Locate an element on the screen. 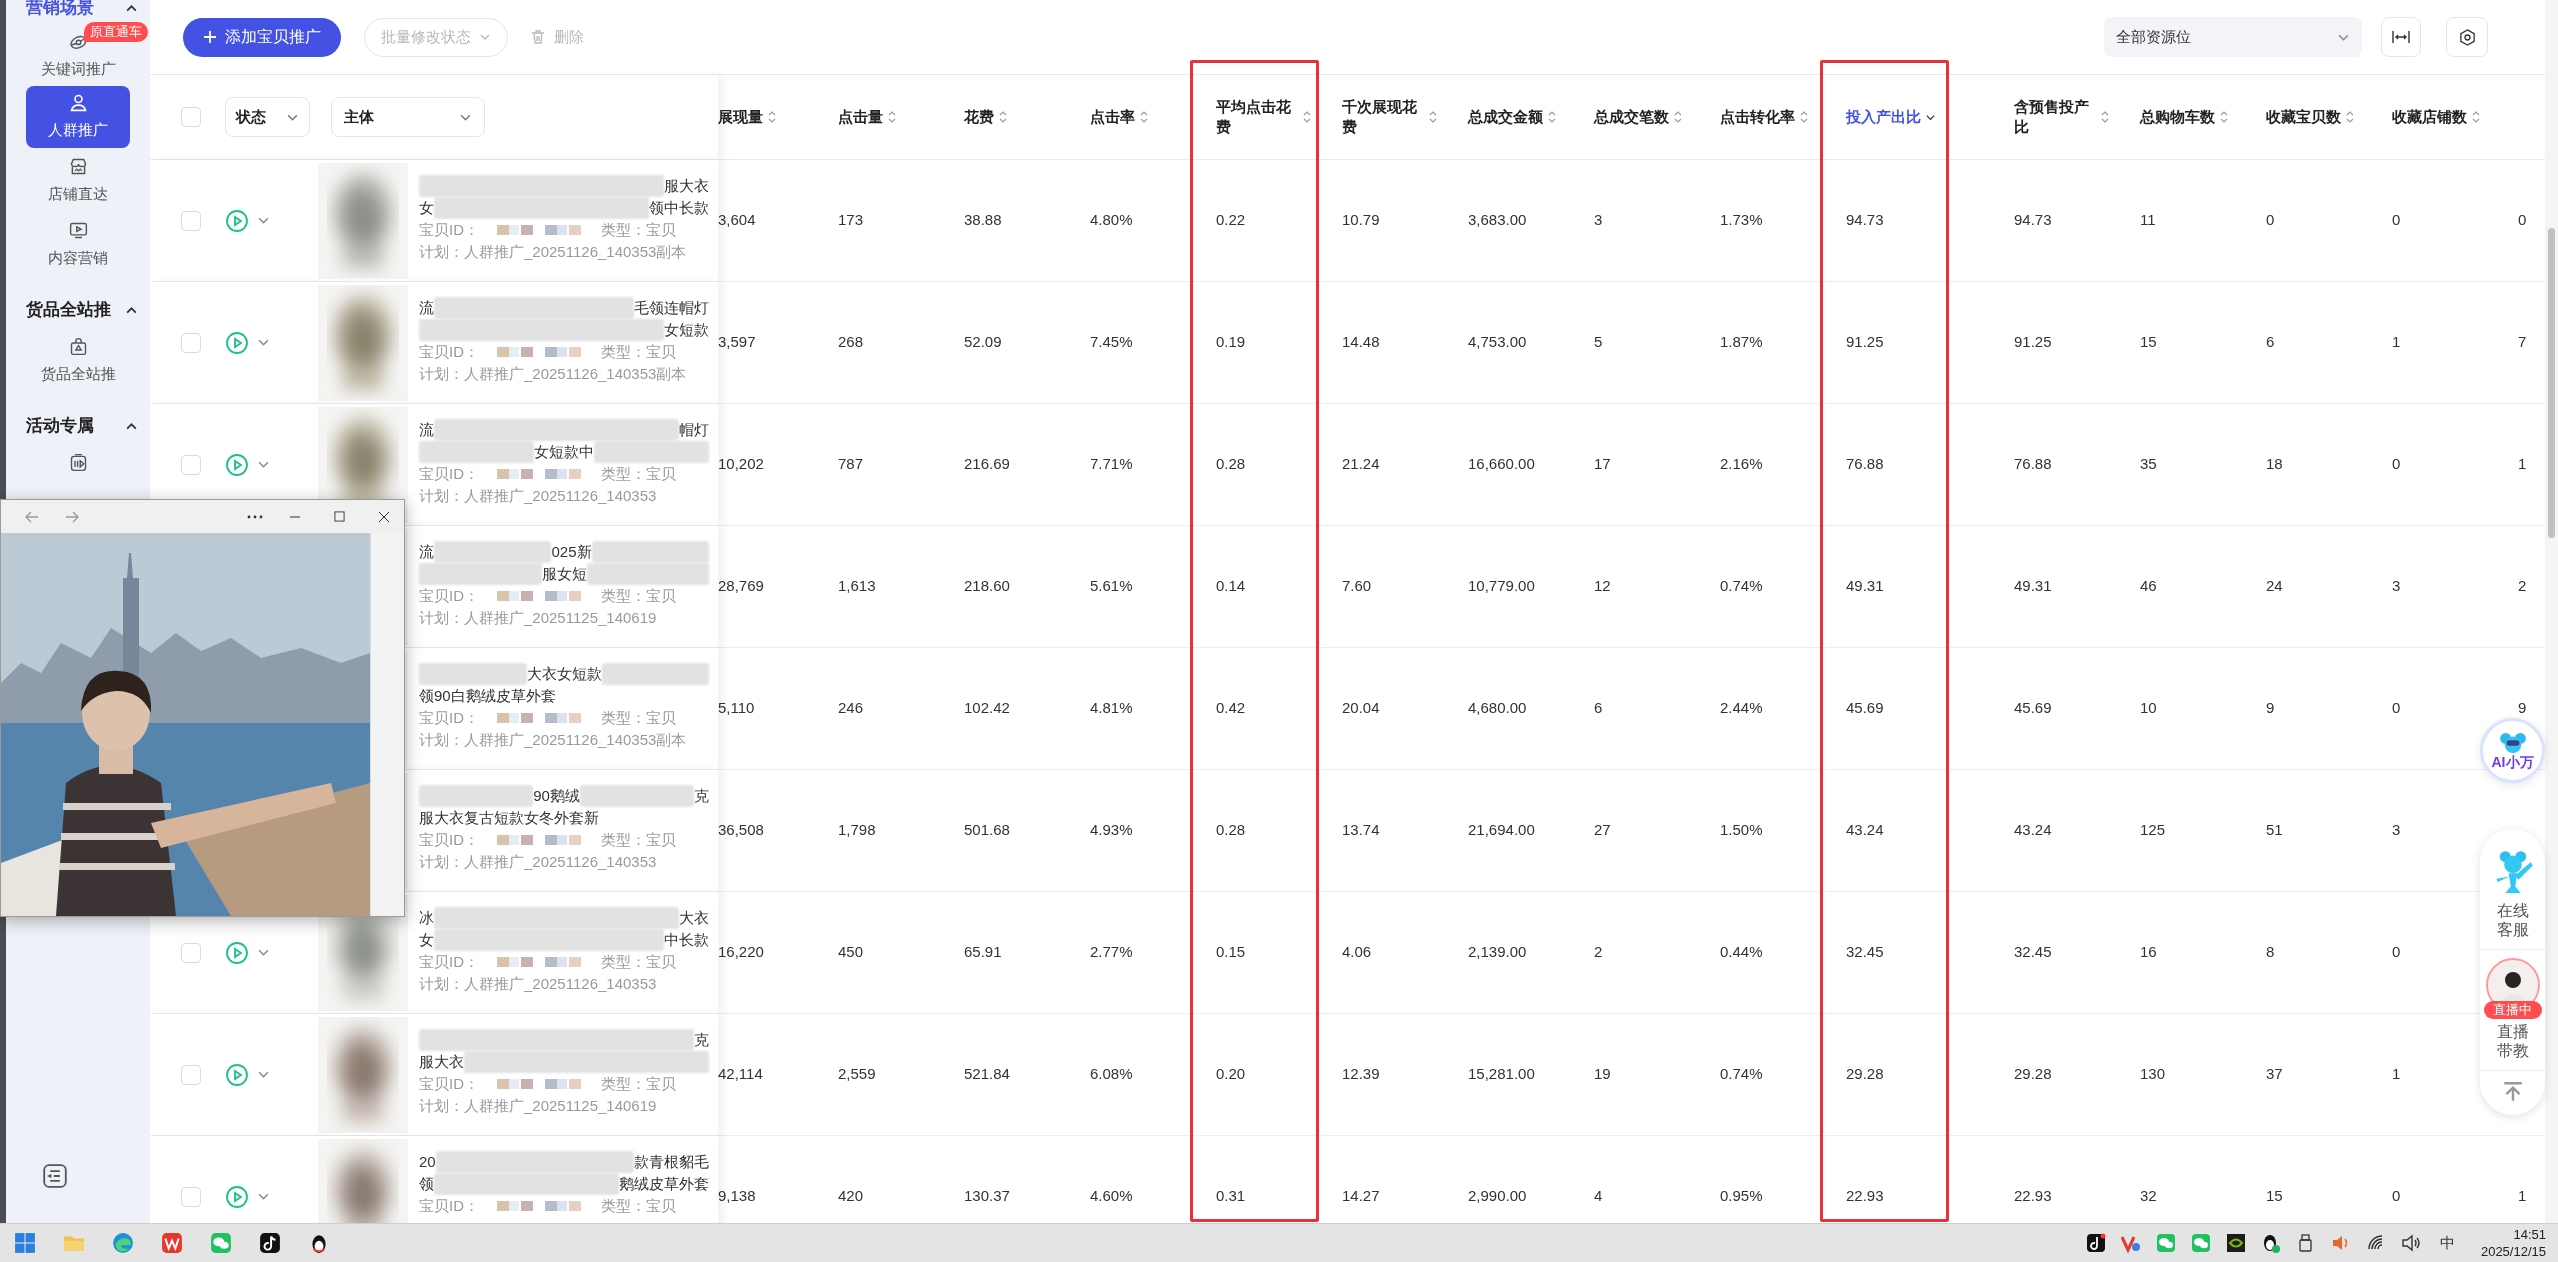 This screenshot has height=1262, width=2558. back-to-top-icon is located at coordinates (2512, 1092).